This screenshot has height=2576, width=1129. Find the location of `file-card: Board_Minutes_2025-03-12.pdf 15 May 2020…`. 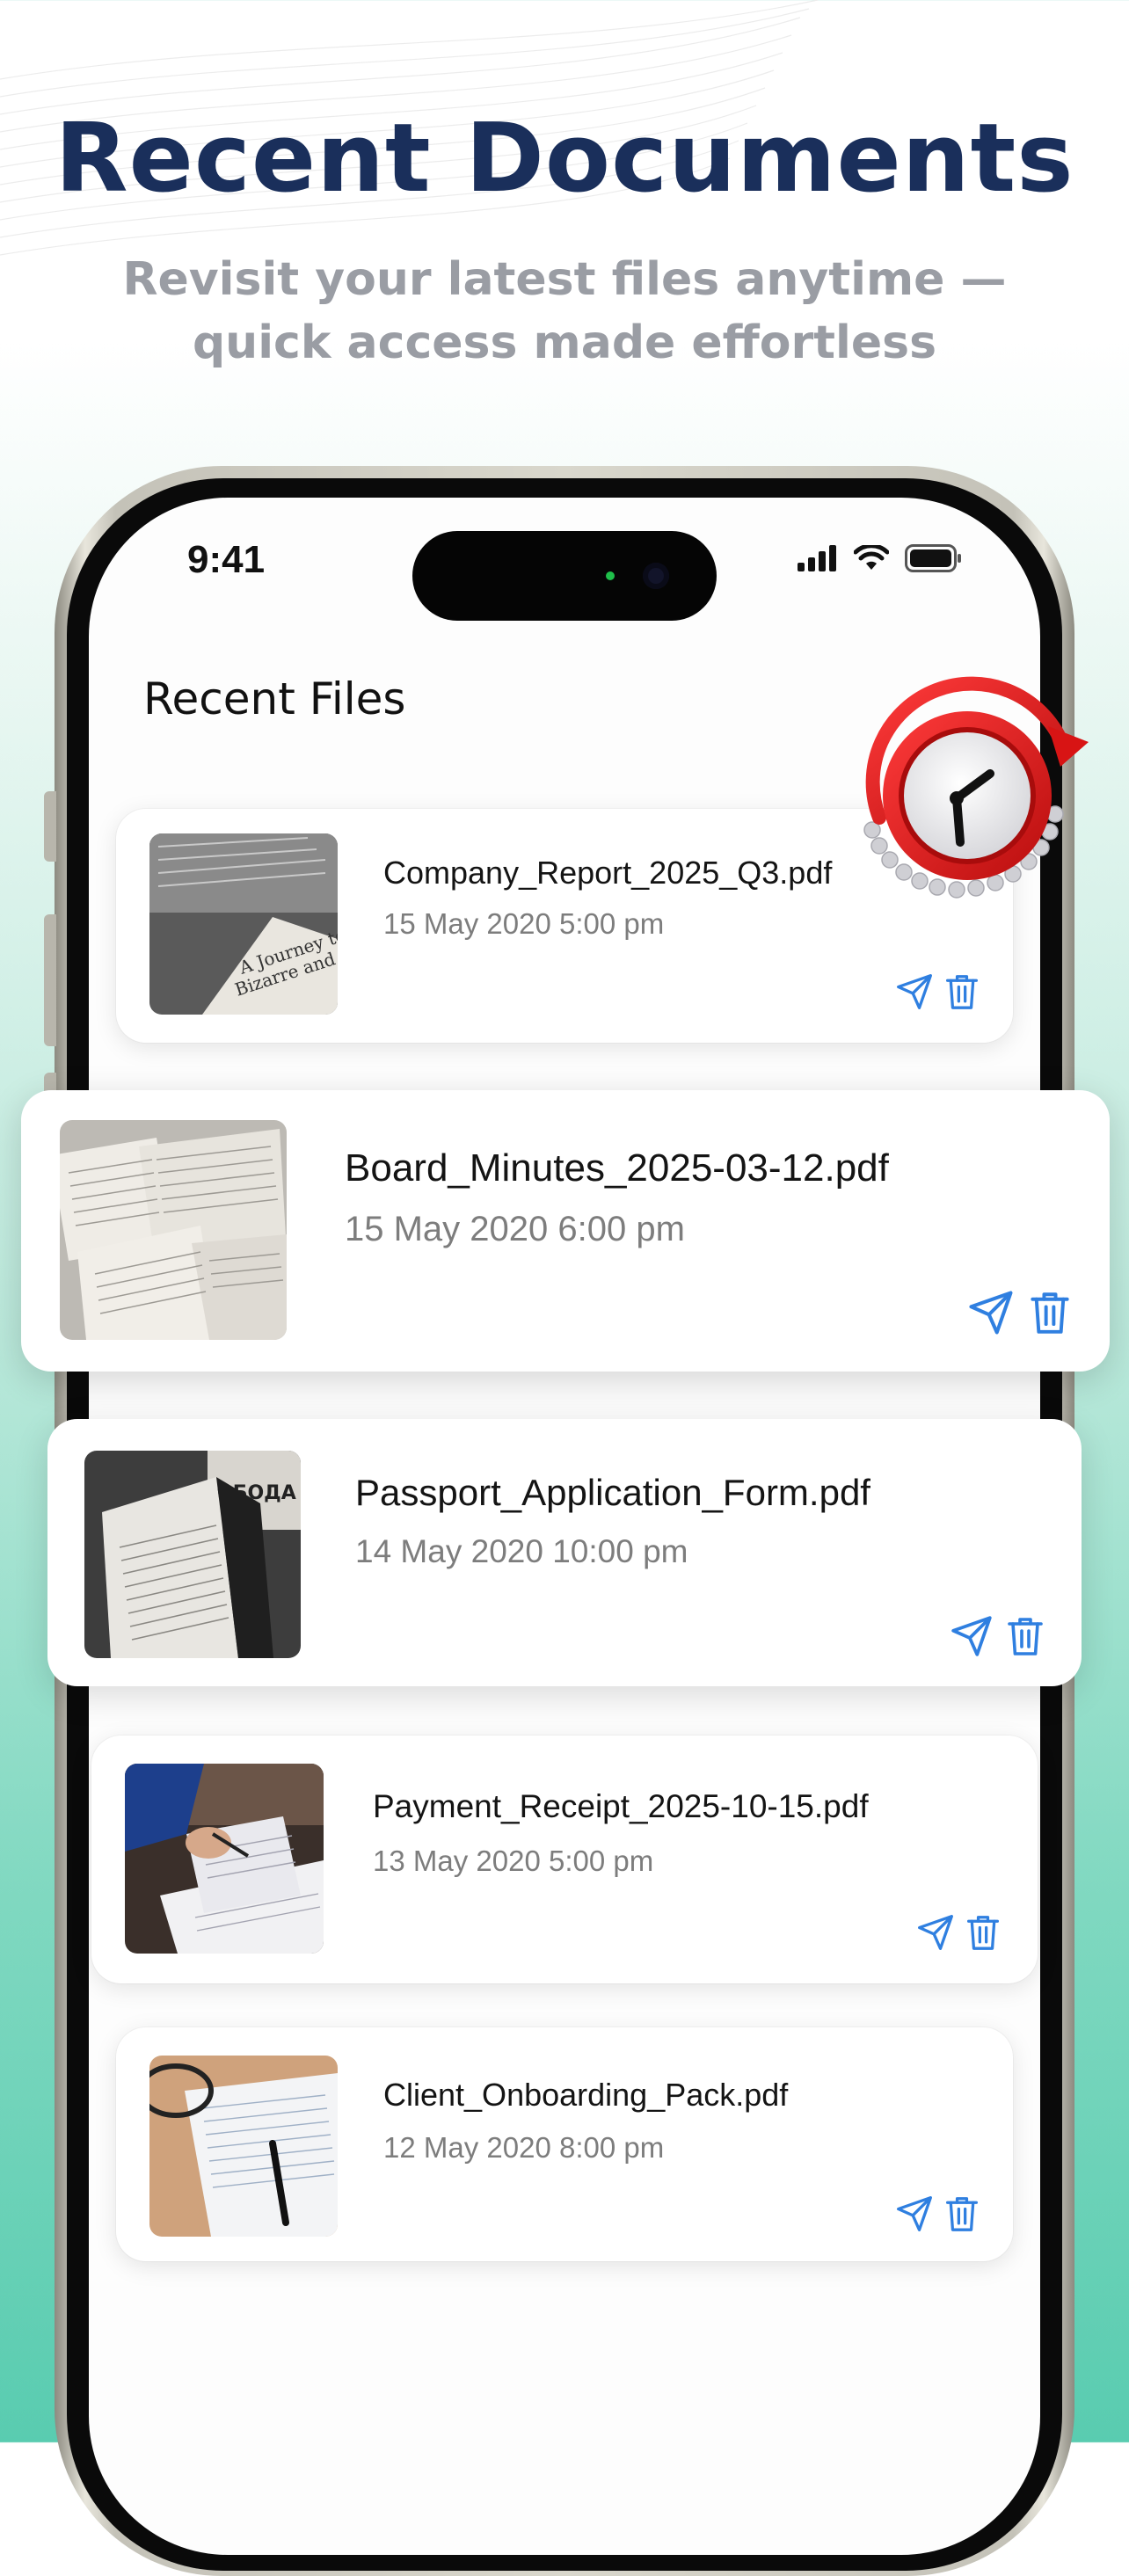

file-card: Board_Minutes_2025-03-12.pdf 15 May 2020… is located at coordinates (565, 1231).